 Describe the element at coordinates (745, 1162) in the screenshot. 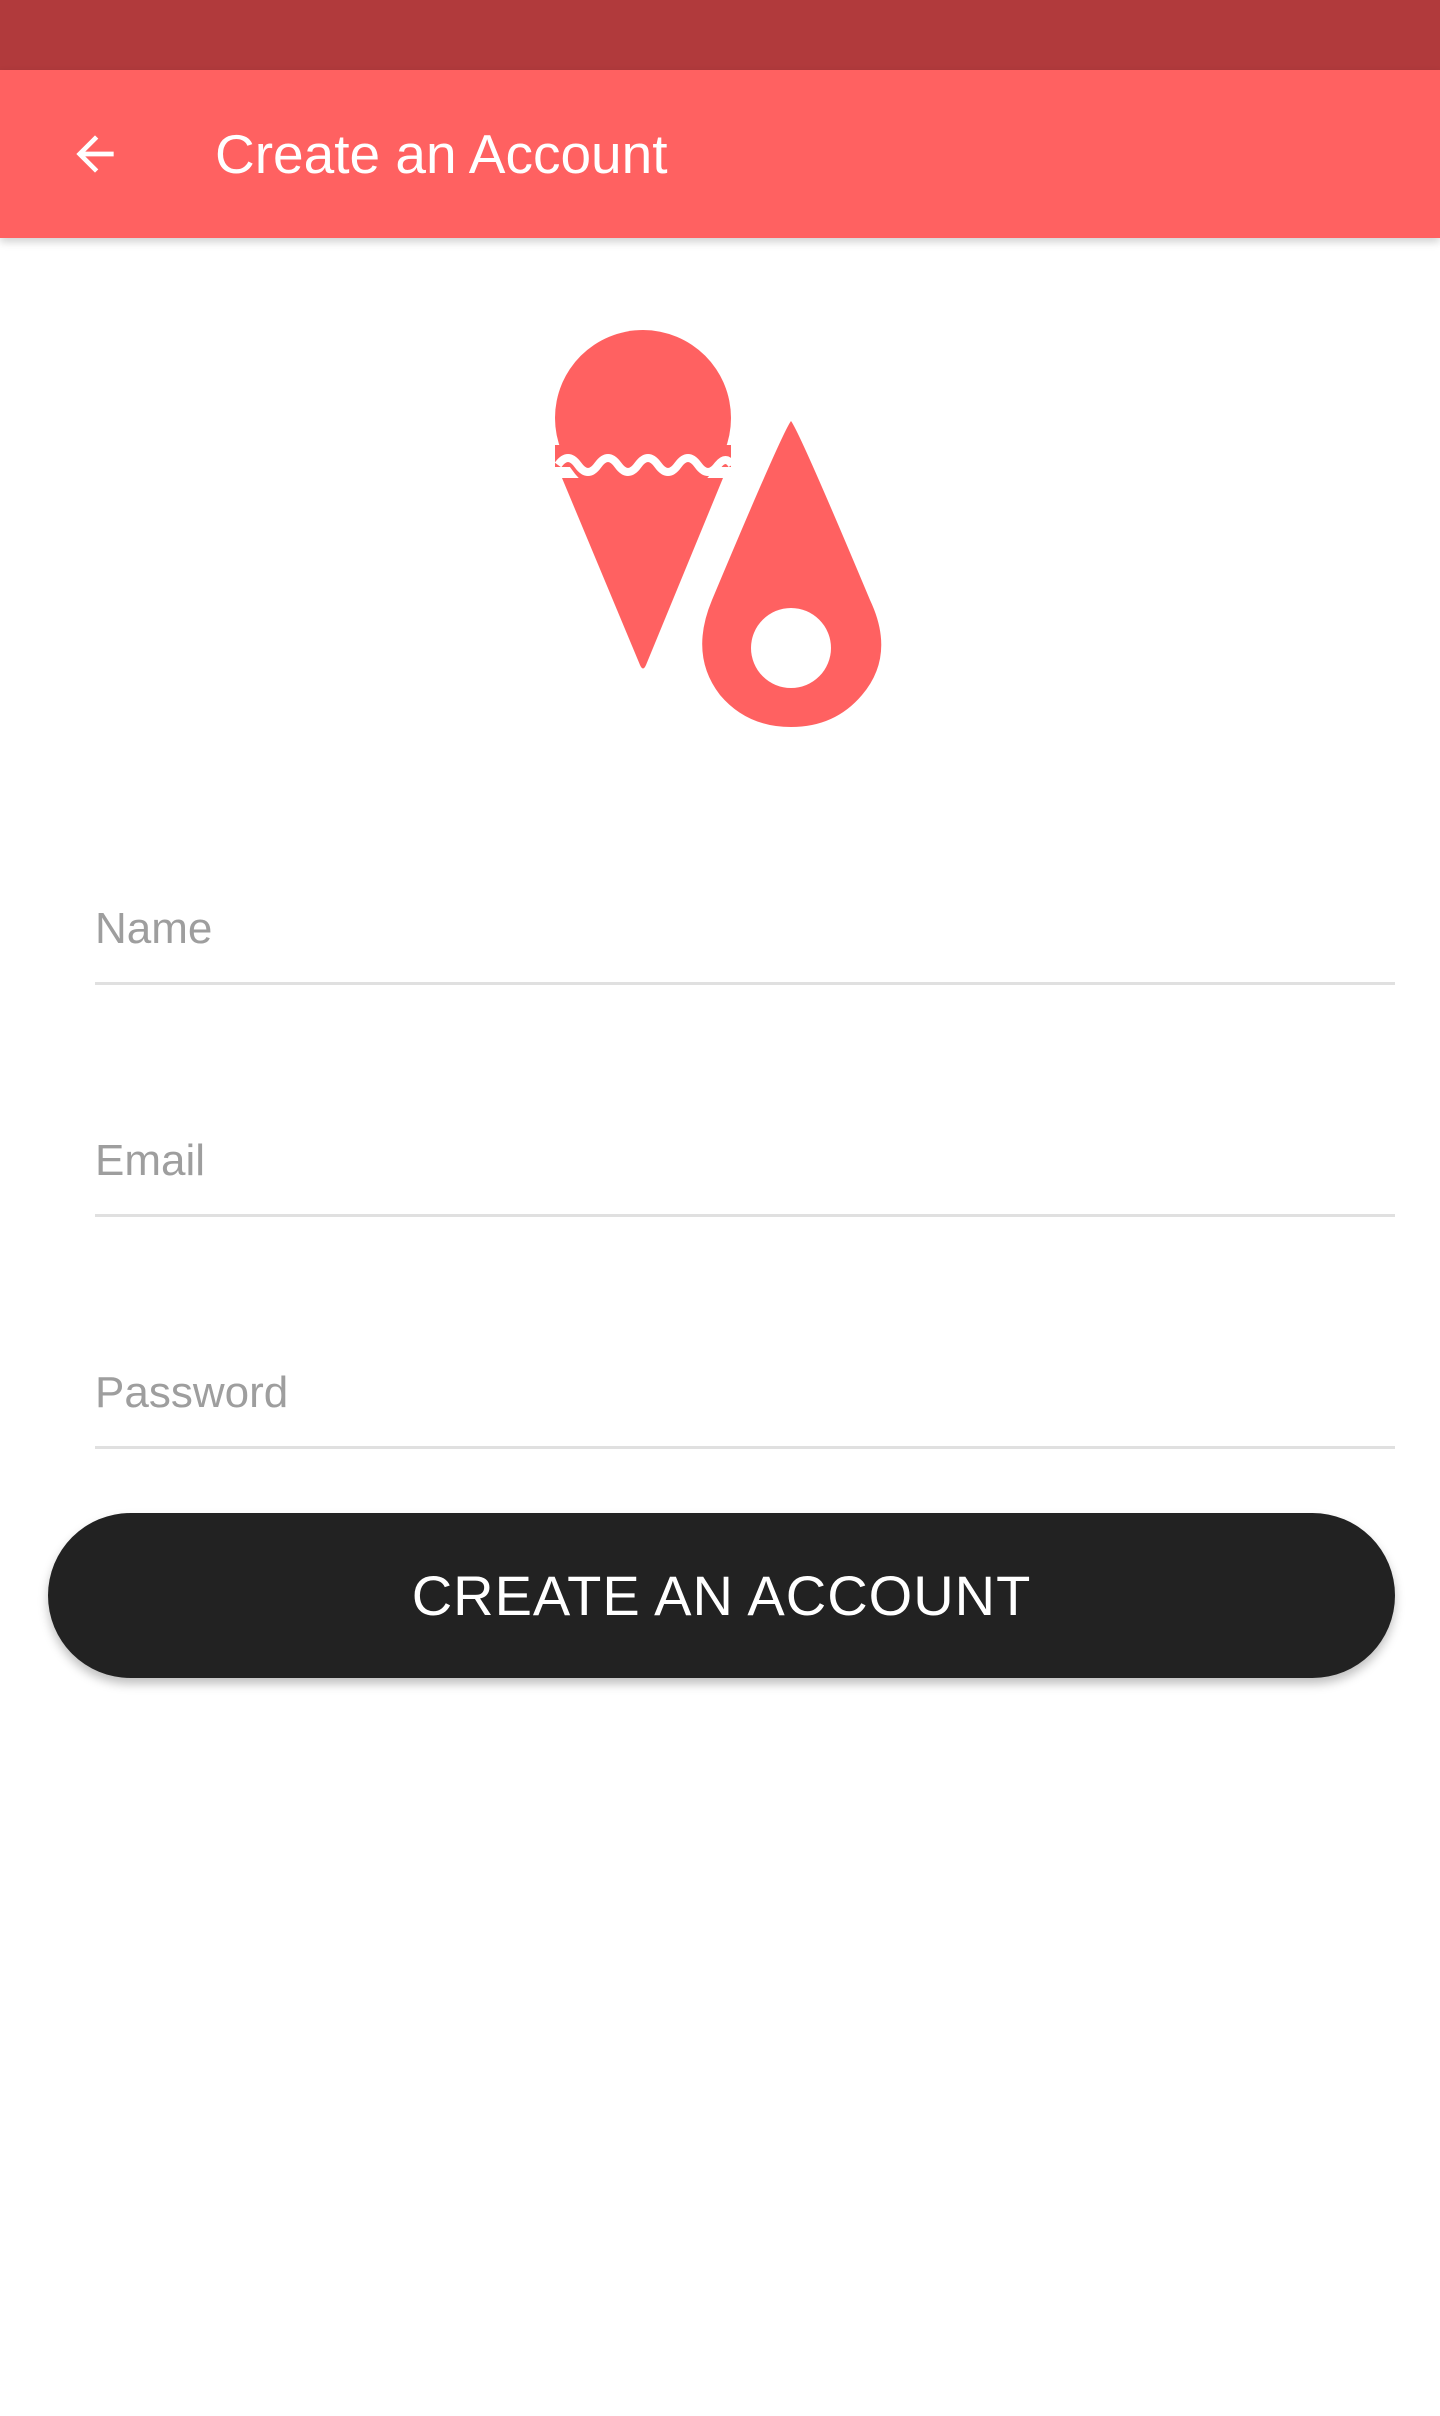

I see `email-field` at that location.